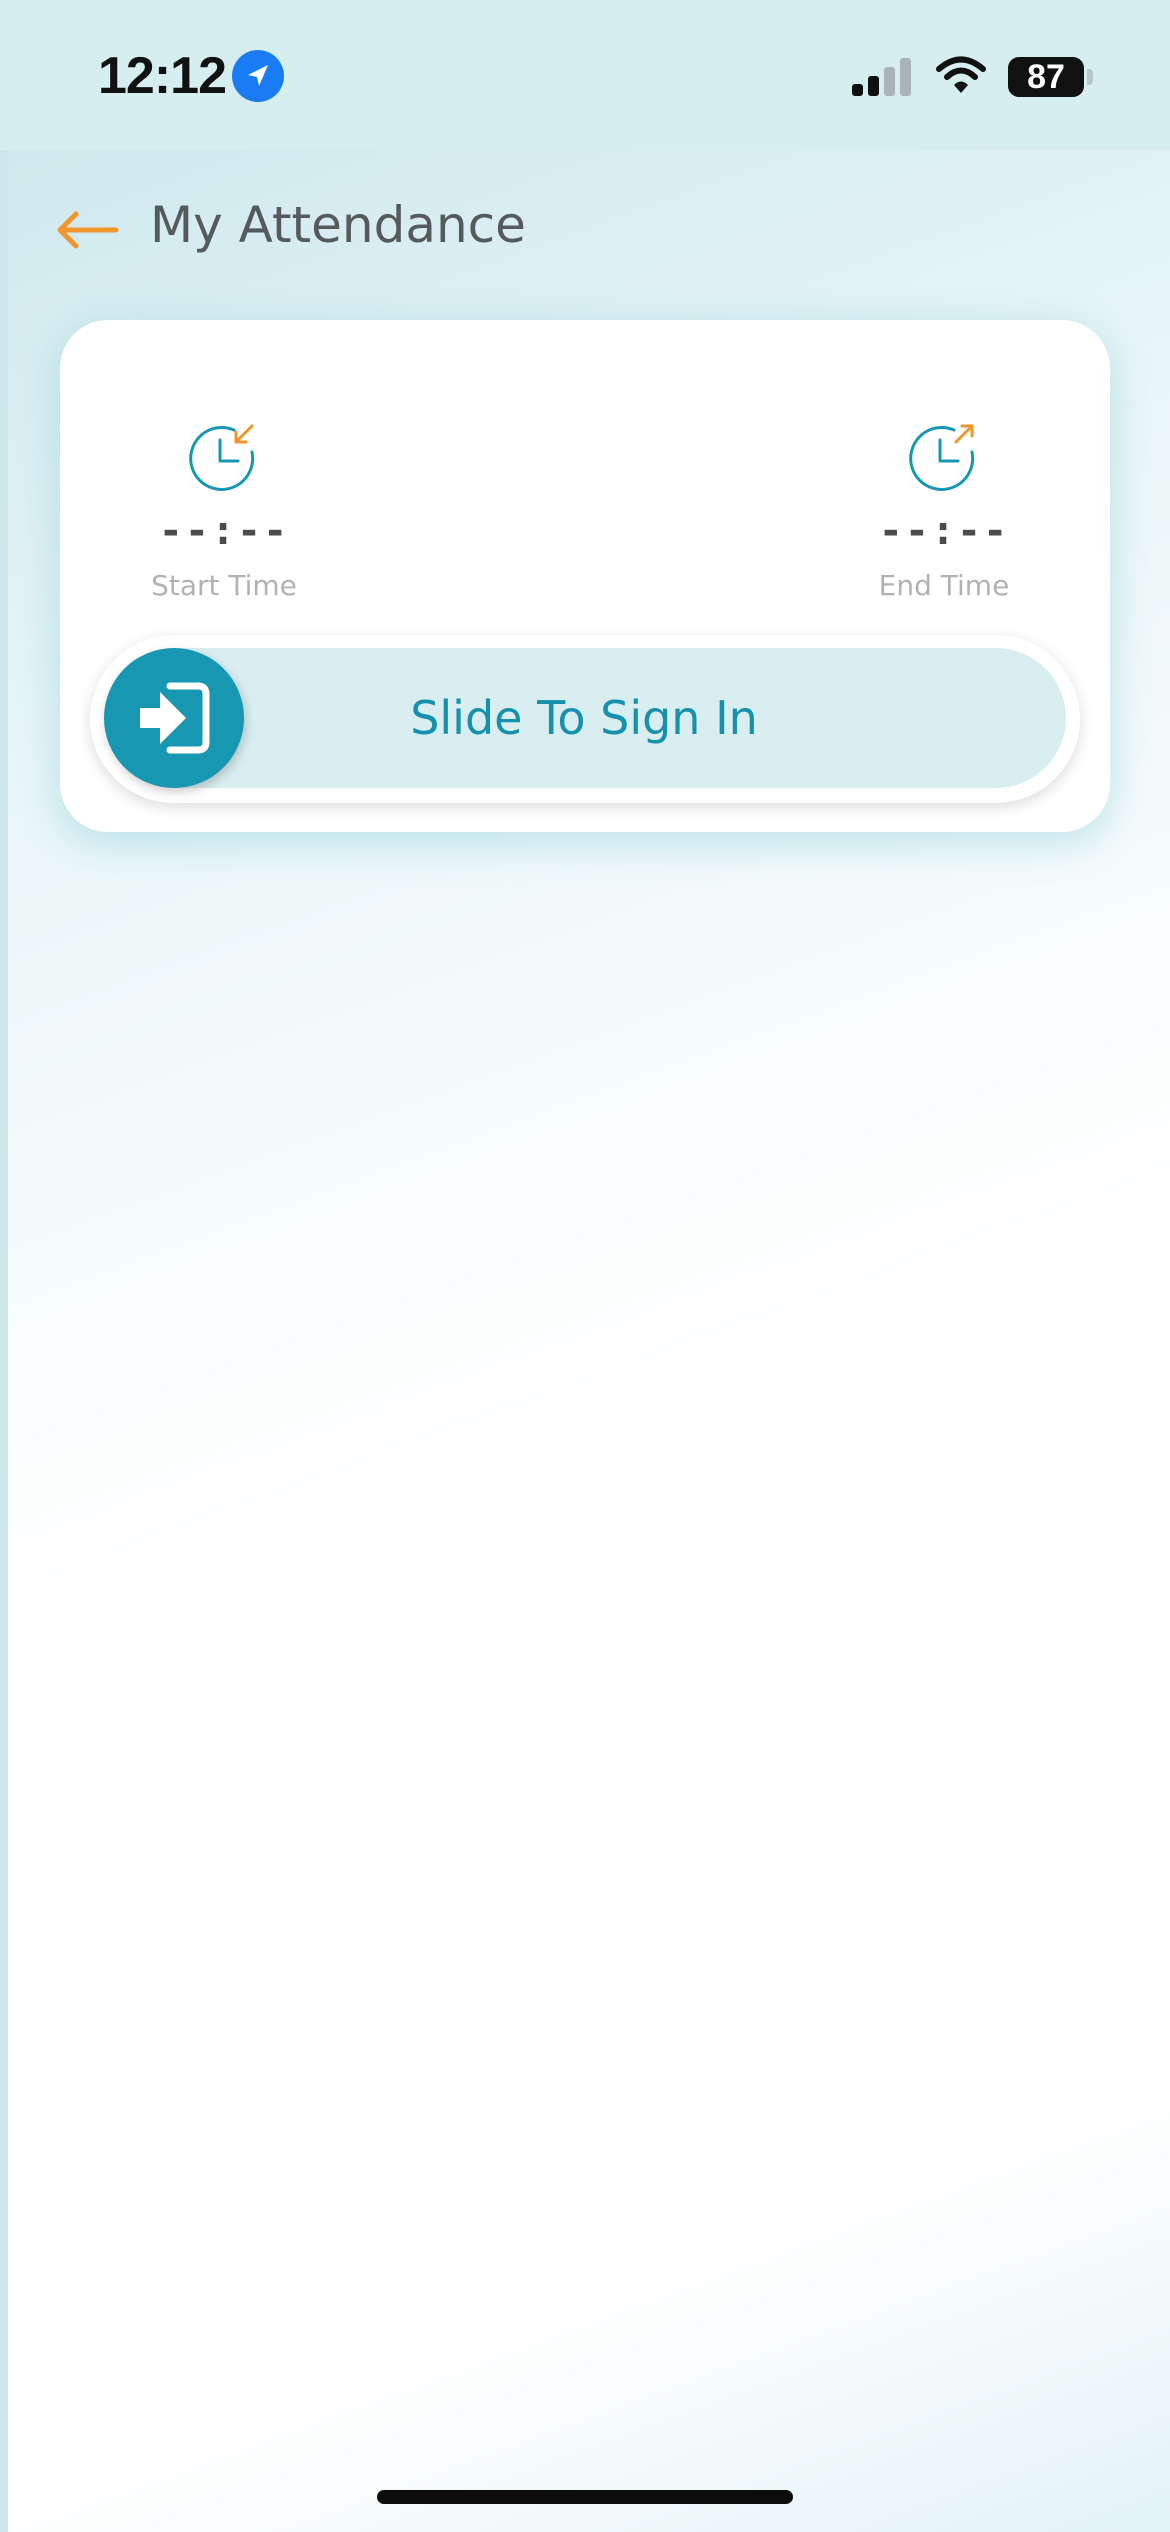  I want to click on wifi-icon, so click(961, 78).